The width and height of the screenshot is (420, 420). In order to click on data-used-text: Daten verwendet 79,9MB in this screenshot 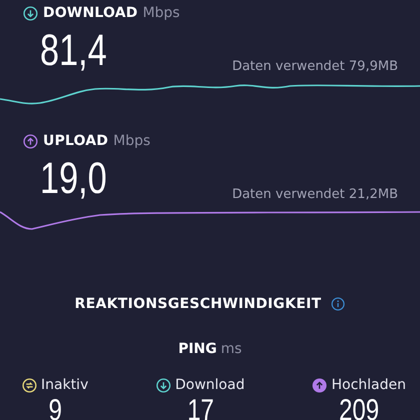, I will do `click(315, 67)`.